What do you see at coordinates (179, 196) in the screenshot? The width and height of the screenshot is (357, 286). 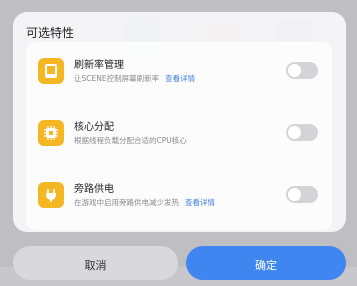 I see `feature-row-bypass-charging: 旁路供电 在游戏中启用旁路供电减少发热 查看详情` at bounding box center [179, 196].